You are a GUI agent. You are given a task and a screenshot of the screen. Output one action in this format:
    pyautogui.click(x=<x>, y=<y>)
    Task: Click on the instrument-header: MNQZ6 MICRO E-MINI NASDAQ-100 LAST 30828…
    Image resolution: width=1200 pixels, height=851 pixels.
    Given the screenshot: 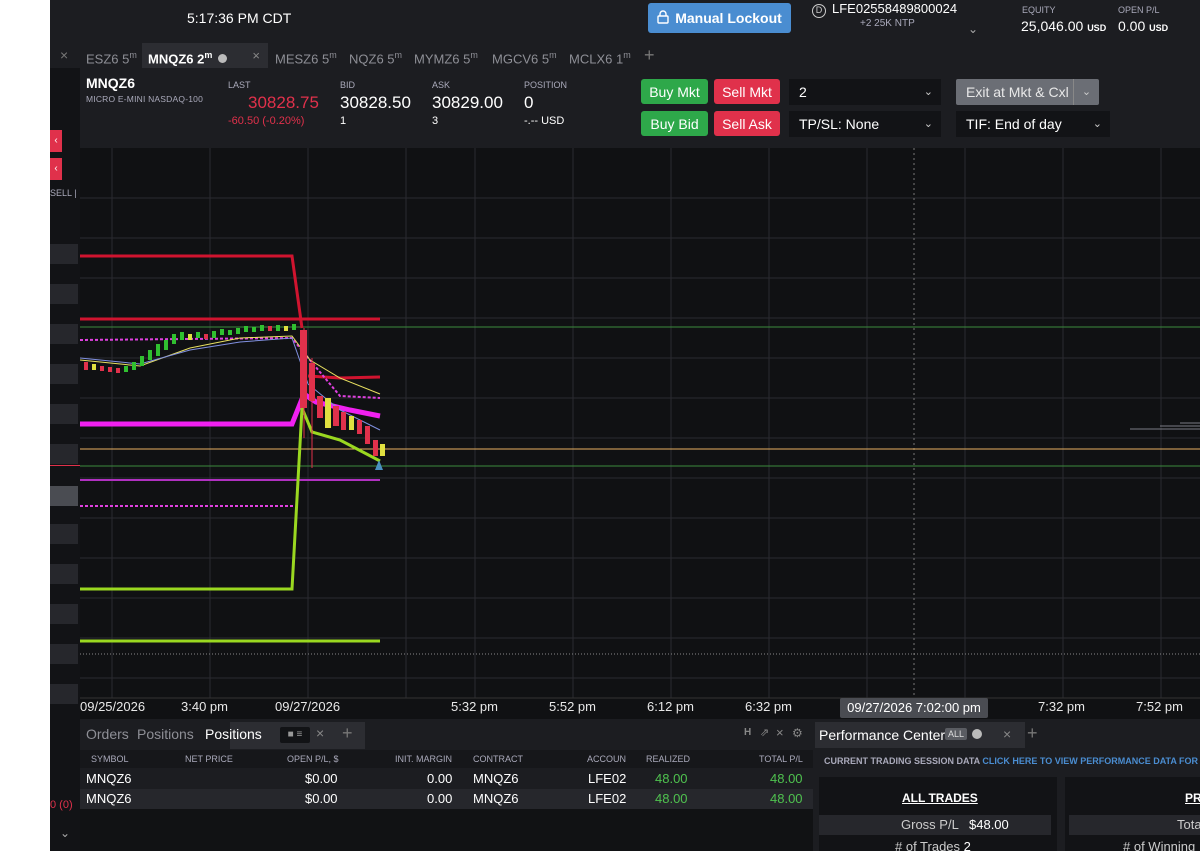 What is the action you would take?
    pyautogui.click(x=640, y=108)
    